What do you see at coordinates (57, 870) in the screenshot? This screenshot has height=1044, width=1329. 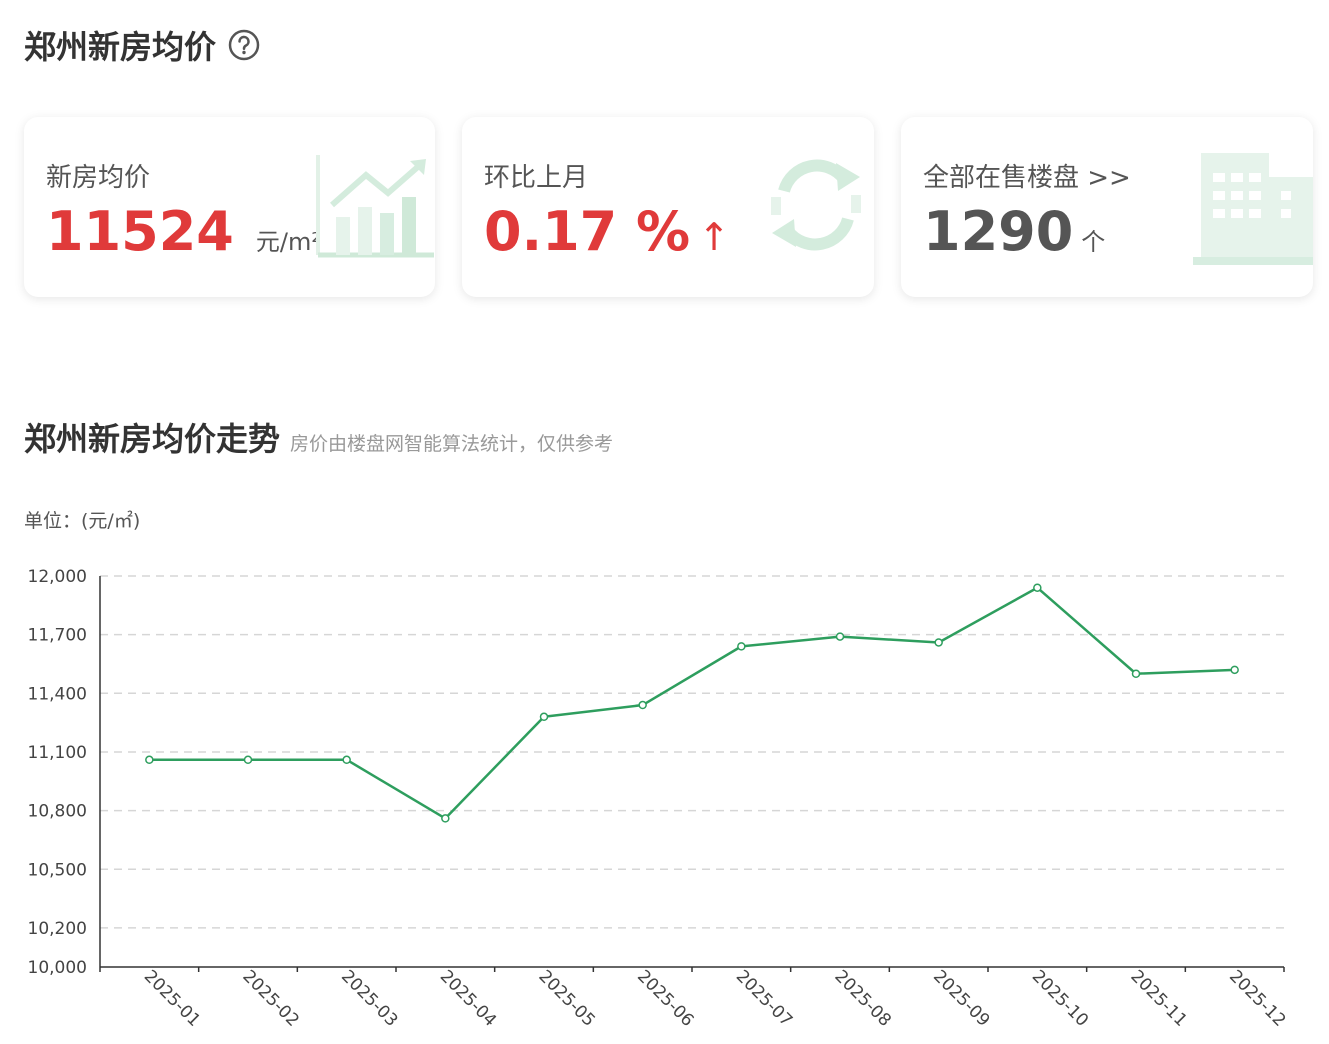 I see `y-tick-label: 10,500` at bounding box center [57, 870].